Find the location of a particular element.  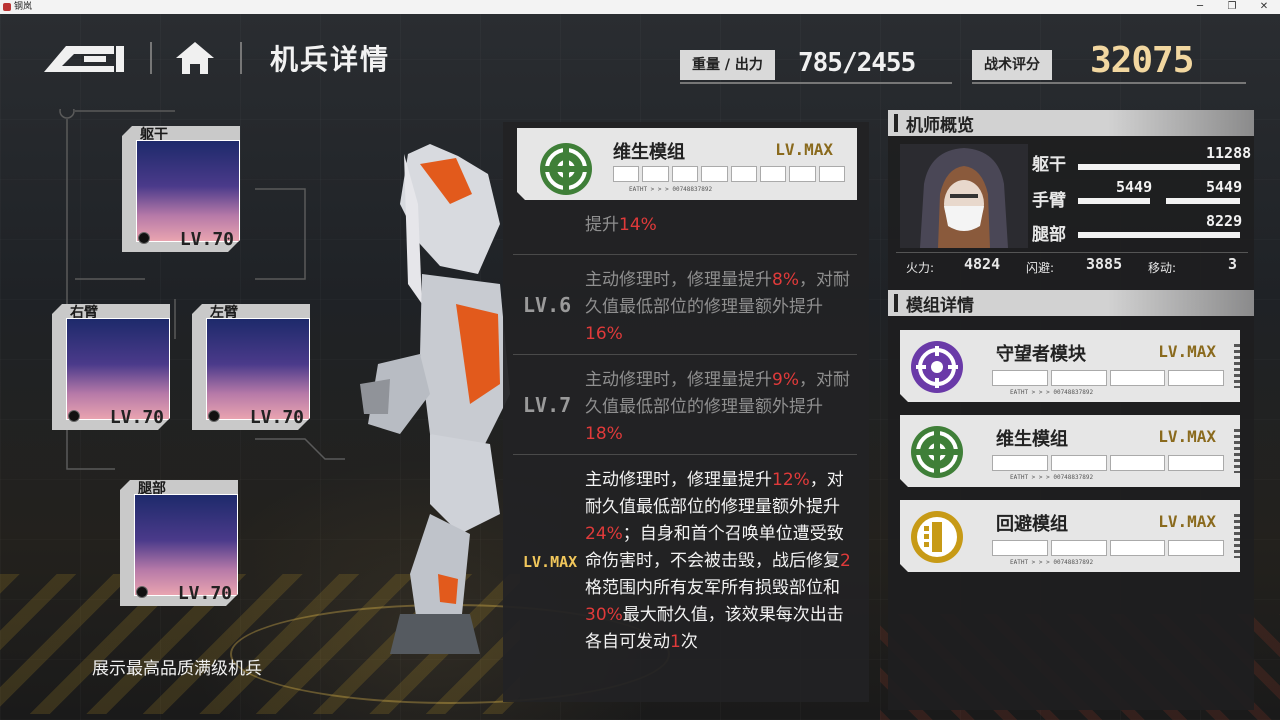

part-card-torso: 躯干 LV.70 is located at coordinates (181, 189).